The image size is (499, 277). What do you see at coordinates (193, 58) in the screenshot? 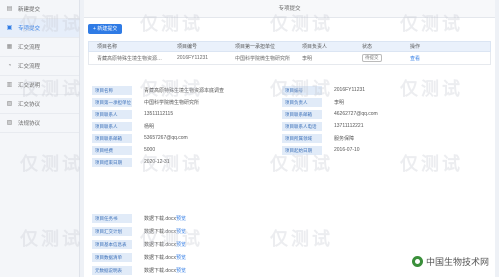
I see `project-number-cell: 2016FY11231` at bounding box center [193, 58].